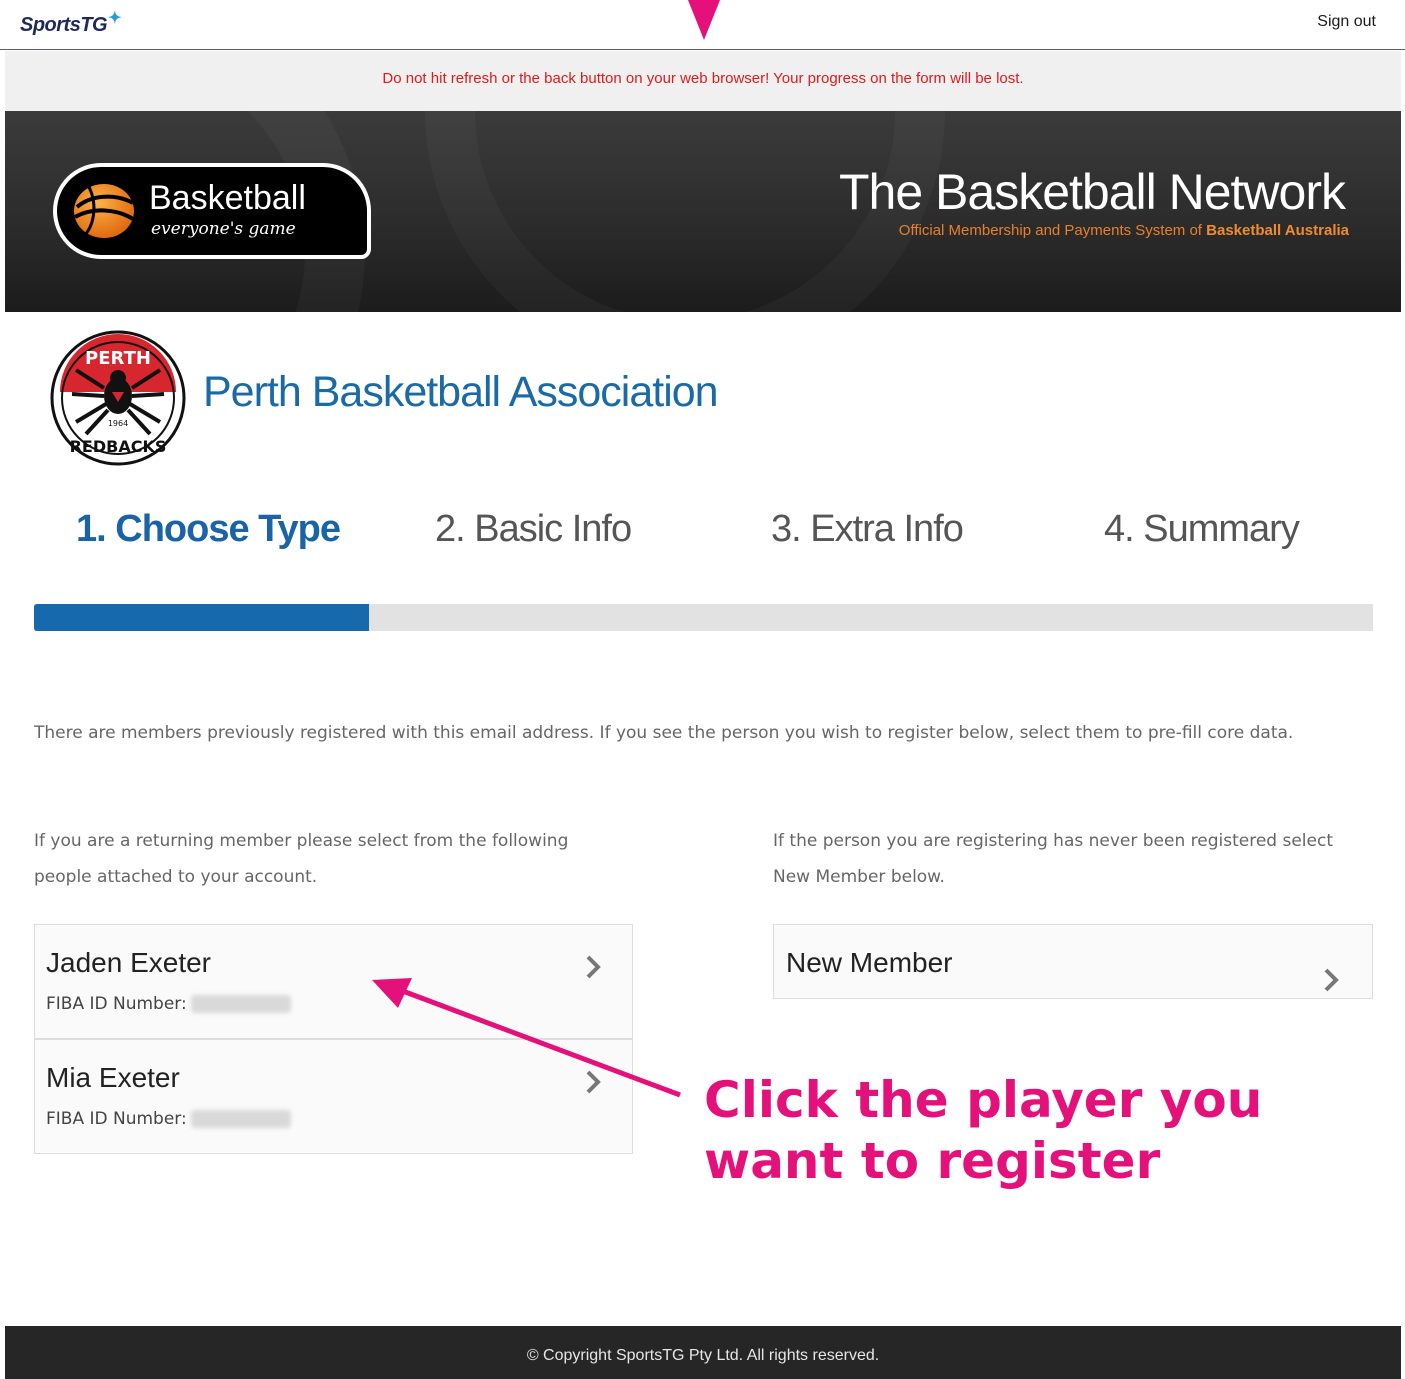 This screenshot has width=1405, height=1379. Describe the element at coordinates (333, 981) in the screenshot. I see `member-card-jaden: Jaden Exeter FIBA ID Number:` at that location.